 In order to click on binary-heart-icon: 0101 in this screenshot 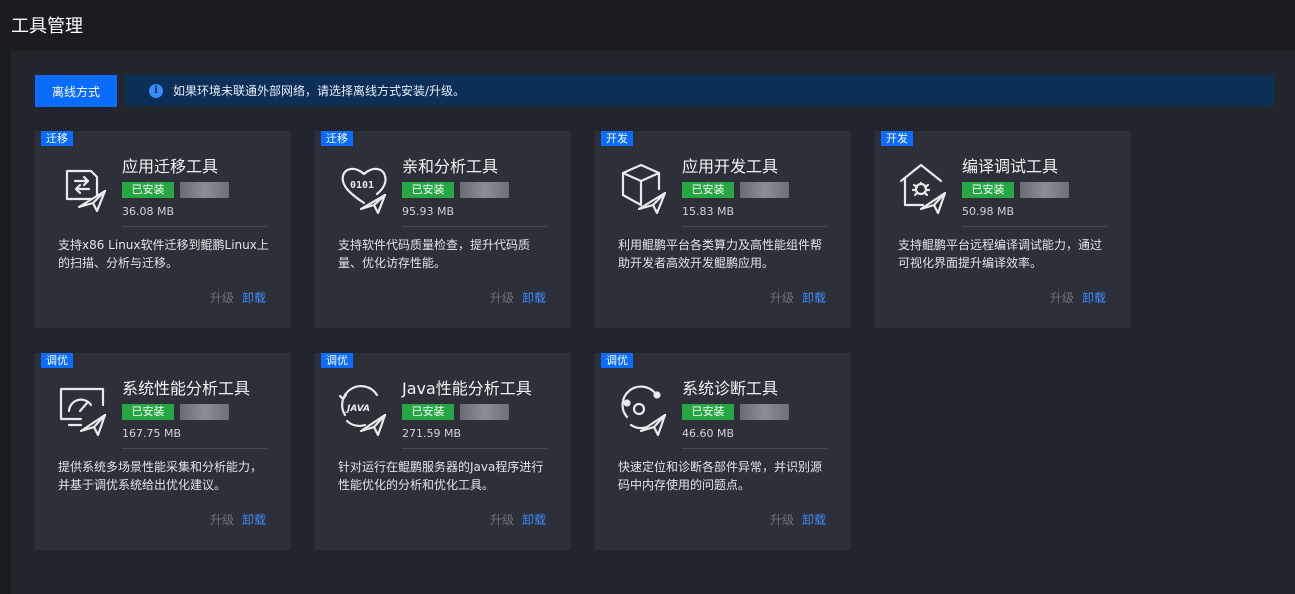, I will do `click(364, 187)`.